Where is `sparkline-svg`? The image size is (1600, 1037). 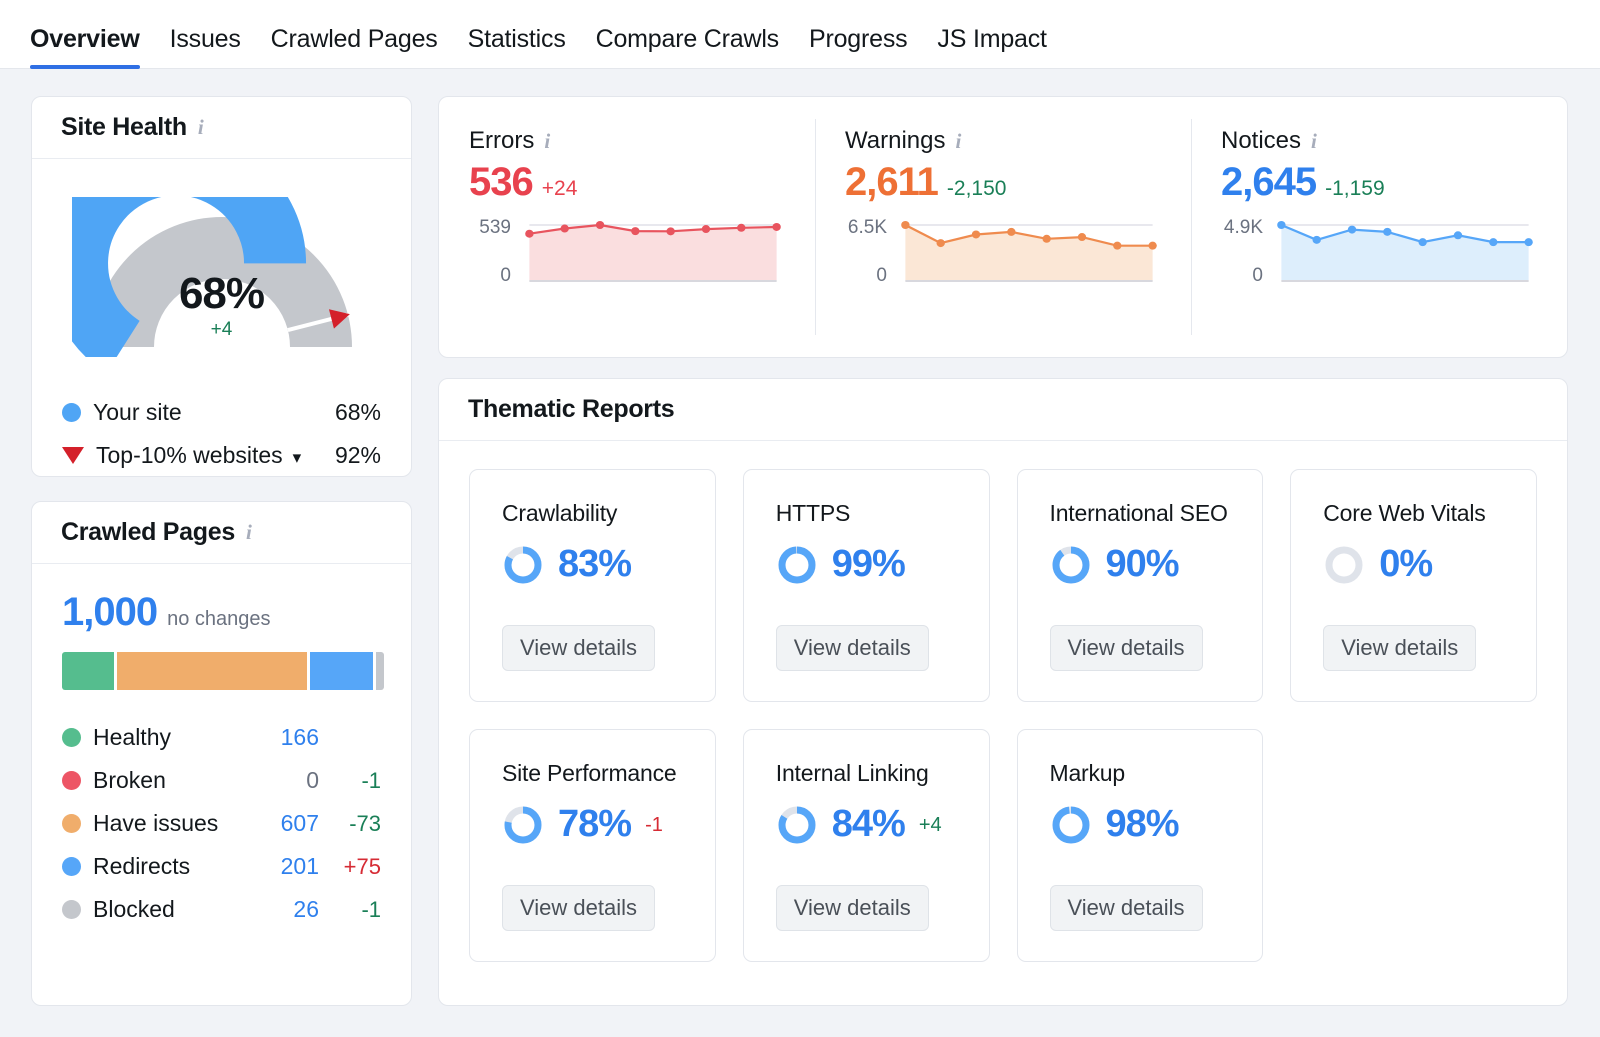 sparkline-svg is located at coordinates (1029, 251).